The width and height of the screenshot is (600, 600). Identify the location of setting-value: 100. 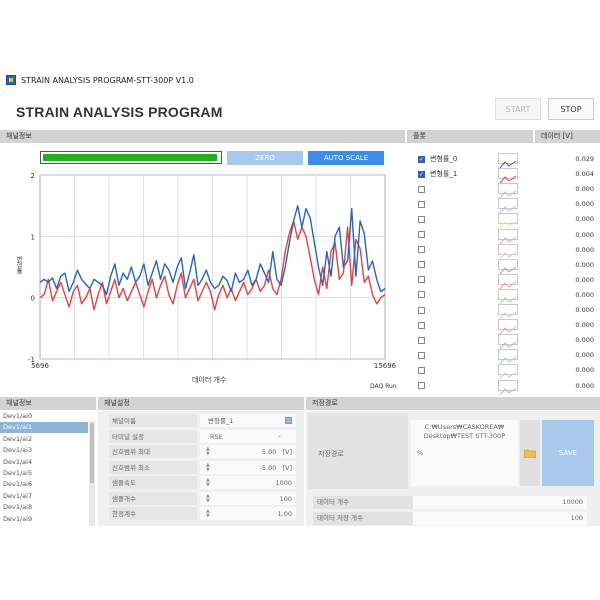
(248, 498).